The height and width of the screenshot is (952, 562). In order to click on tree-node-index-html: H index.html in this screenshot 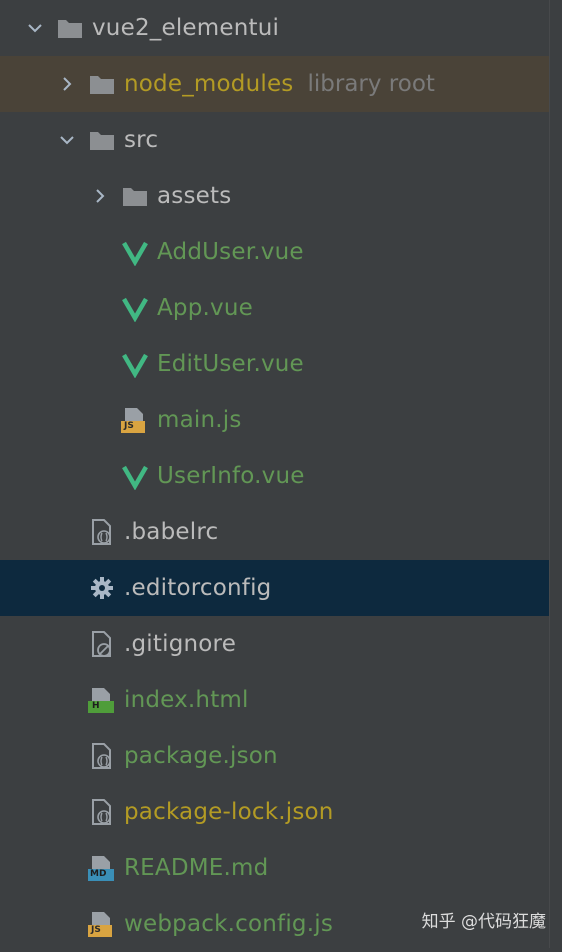, I will do `click(274, 700)`.